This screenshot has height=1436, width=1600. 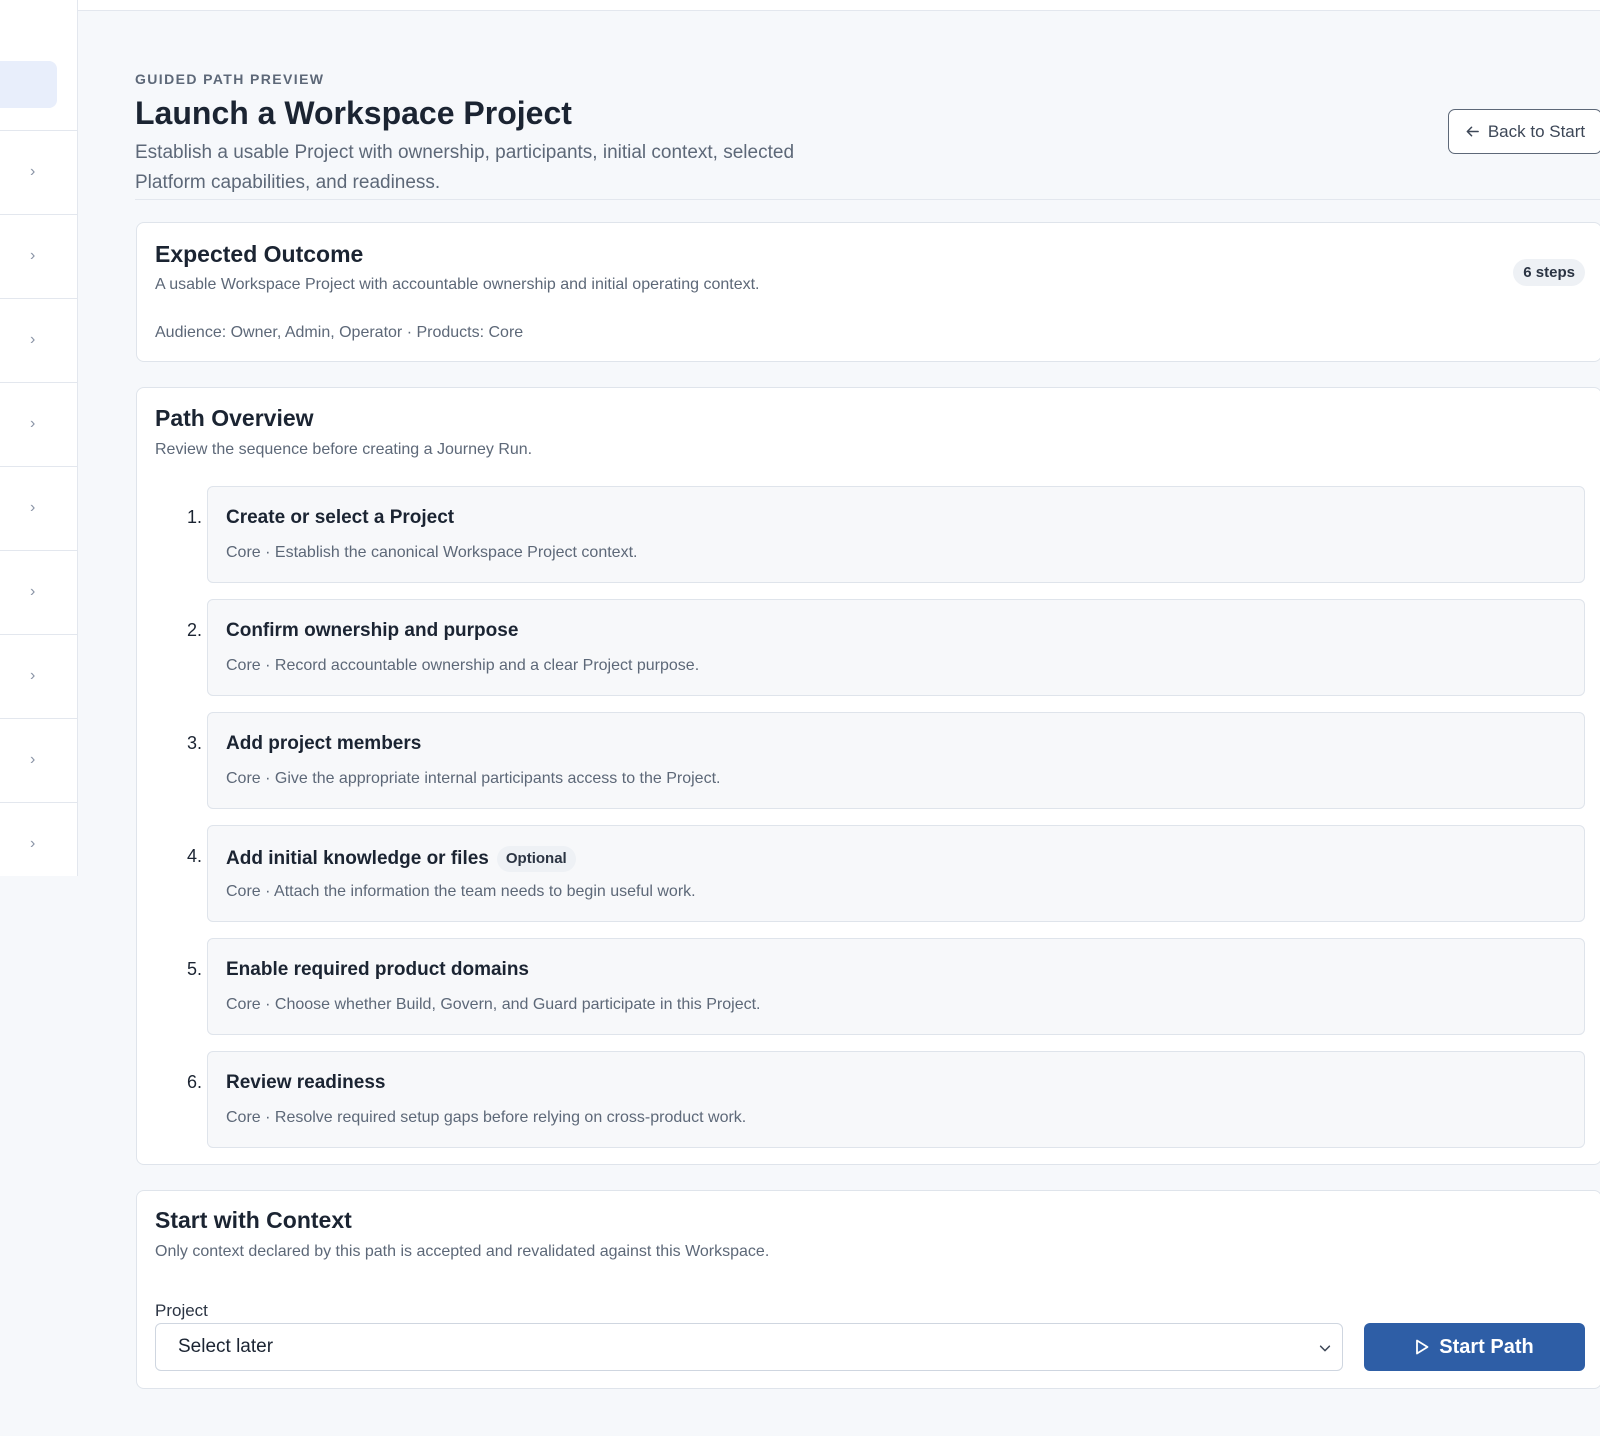 What do you see at coordinates (230, 79) in the screenshot?
I see `page-eyebrow: GUIDED PATH PREVIEW` at bounding box center [230, 79].